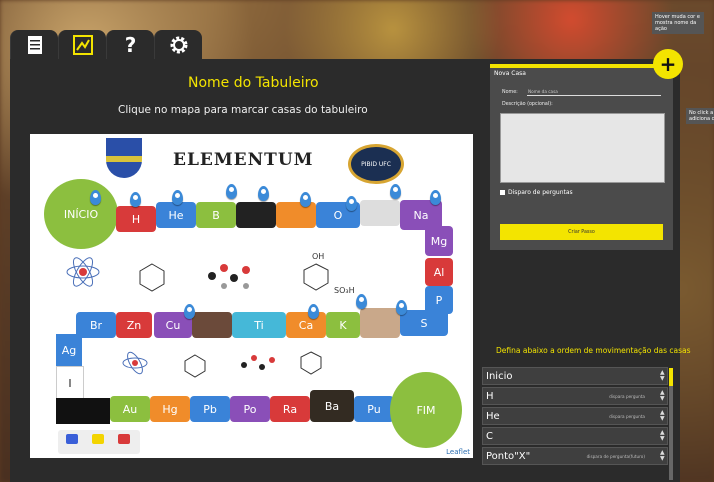 The height and width of the screenshot is (482, 714). I want to click on order-item-name: Ponto"X", so click(508, 456).